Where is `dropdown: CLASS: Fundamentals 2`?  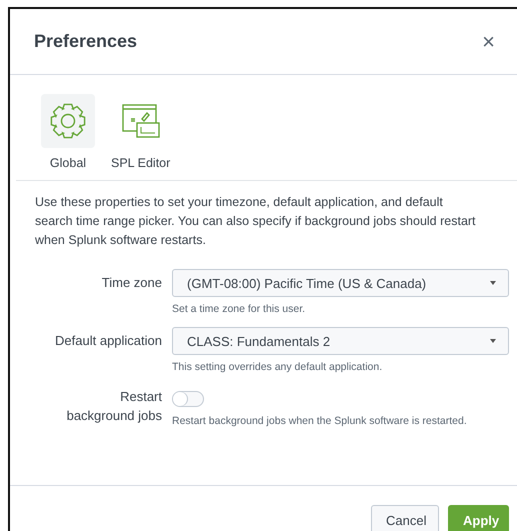 dropdown: CLASS: Fundamentals 2 is located at coordinates (340, 341).